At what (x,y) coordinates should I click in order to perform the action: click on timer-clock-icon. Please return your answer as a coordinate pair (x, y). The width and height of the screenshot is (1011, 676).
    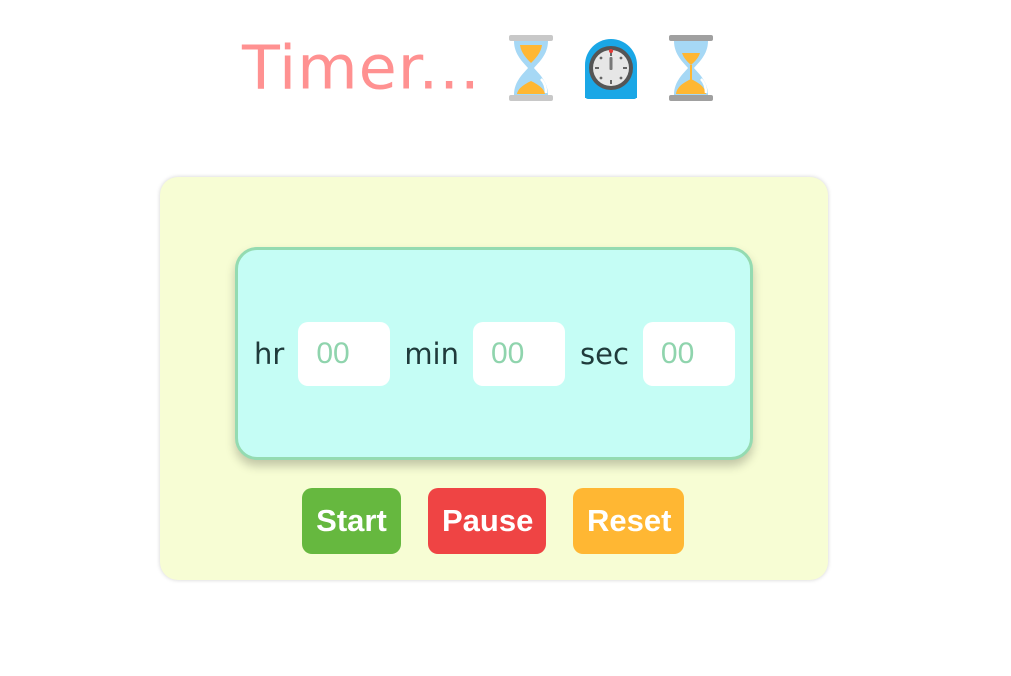
    Looking at the image, I should click on (611, 68).